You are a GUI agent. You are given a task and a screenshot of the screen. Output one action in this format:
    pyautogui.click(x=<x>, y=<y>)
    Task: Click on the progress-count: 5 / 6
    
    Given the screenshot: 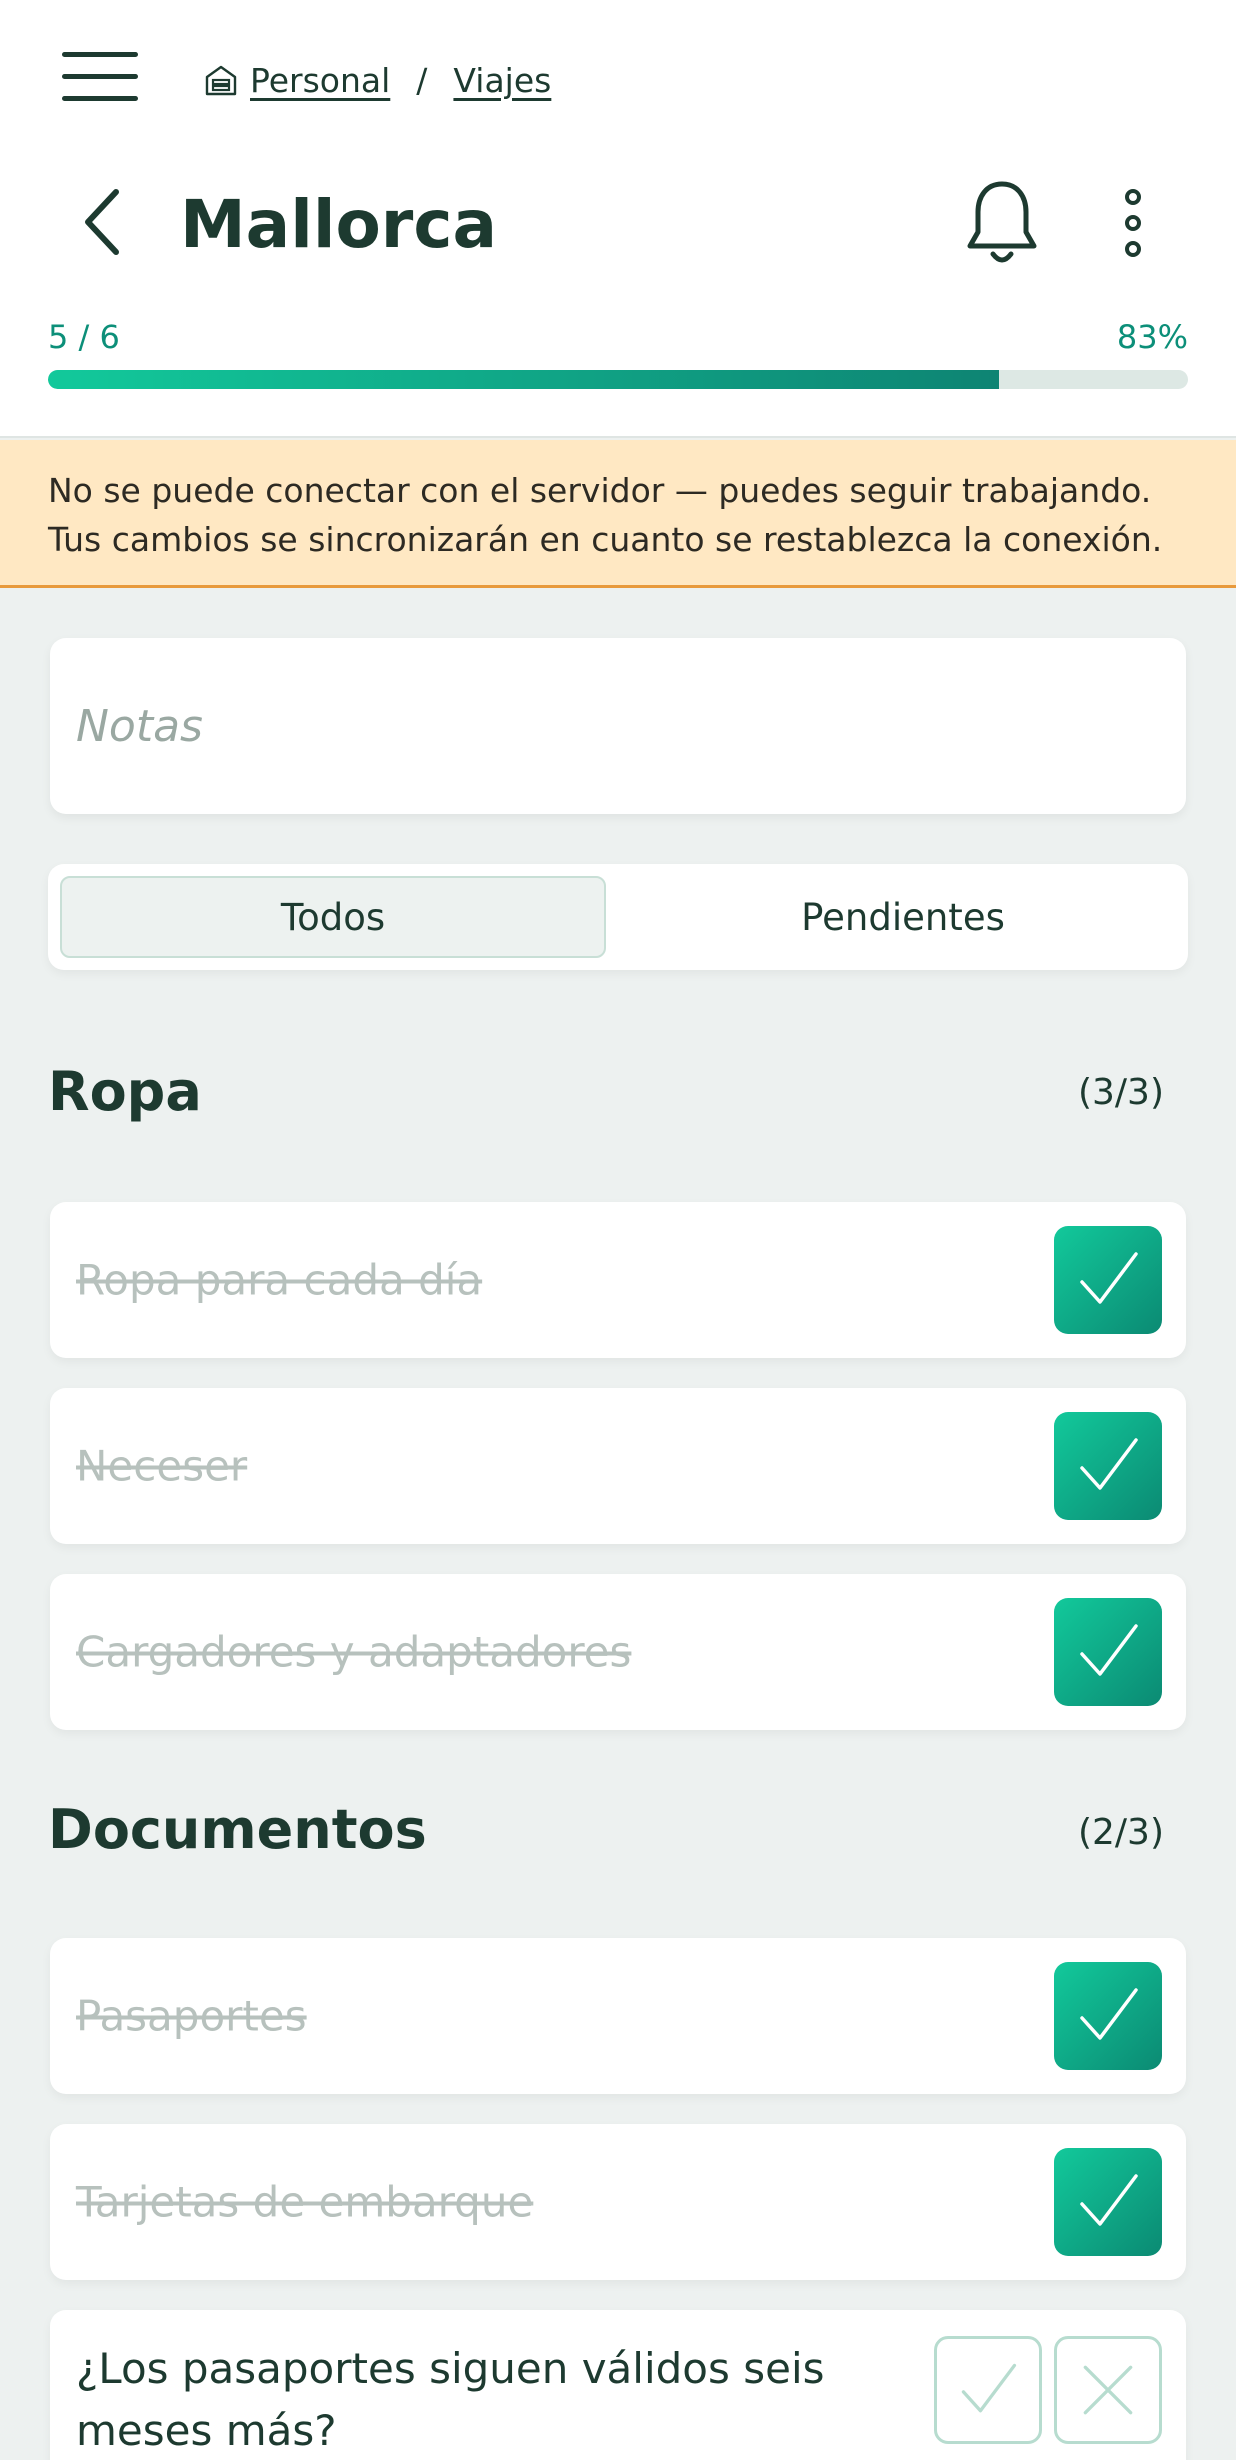 What is the action you would take?
    pyautogui.click(x=84, y=337)
    